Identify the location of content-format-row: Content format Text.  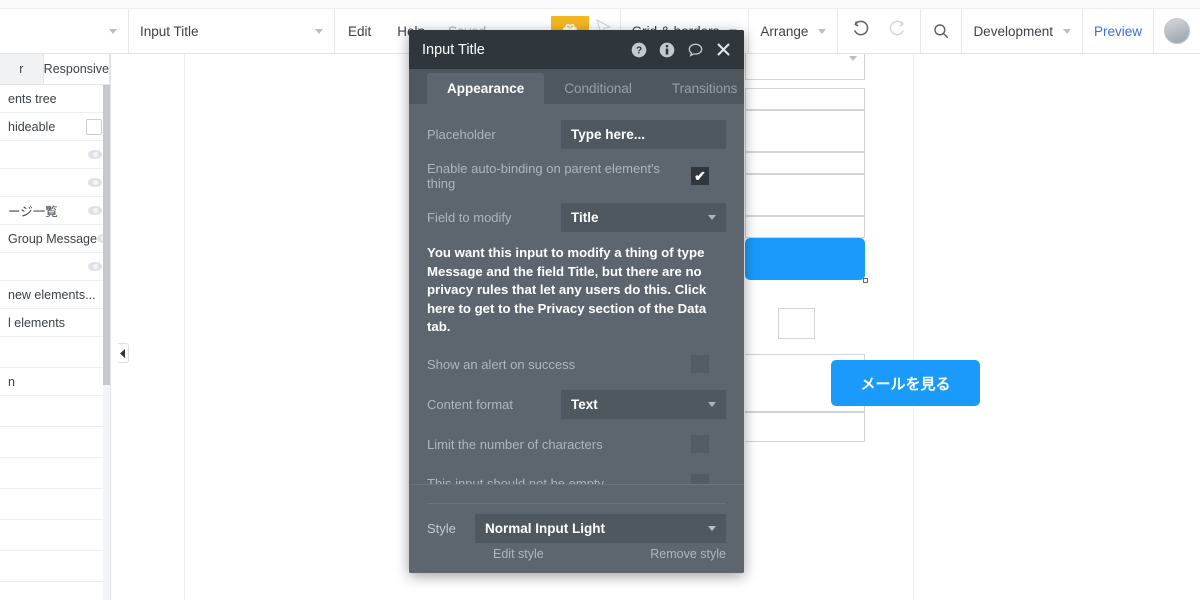
(576, 404).